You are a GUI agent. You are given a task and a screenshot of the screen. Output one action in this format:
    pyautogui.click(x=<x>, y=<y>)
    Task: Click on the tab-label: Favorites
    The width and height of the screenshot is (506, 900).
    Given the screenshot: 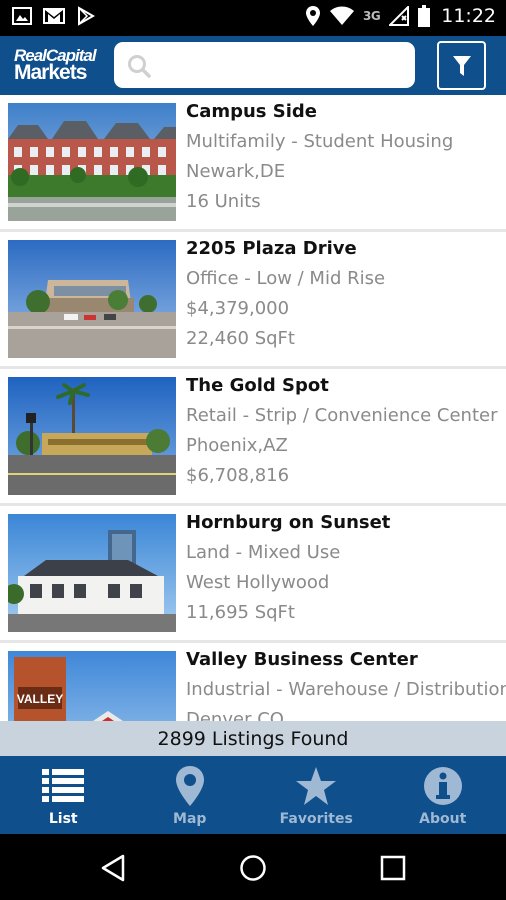 What is the action you would take?
    pyautogui.click(x=316, y=819)
    